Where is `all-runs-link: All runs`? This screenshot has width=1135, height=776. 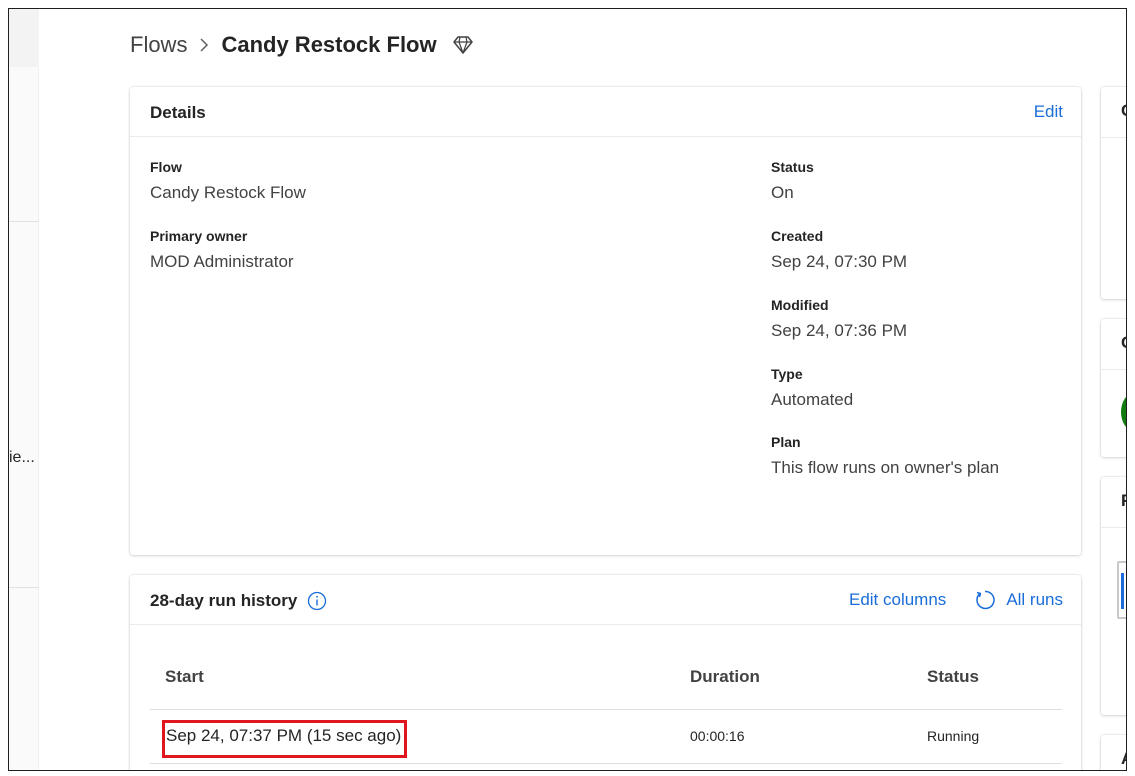
all-runs-link: All runs is located at coordinates (1018, 600).